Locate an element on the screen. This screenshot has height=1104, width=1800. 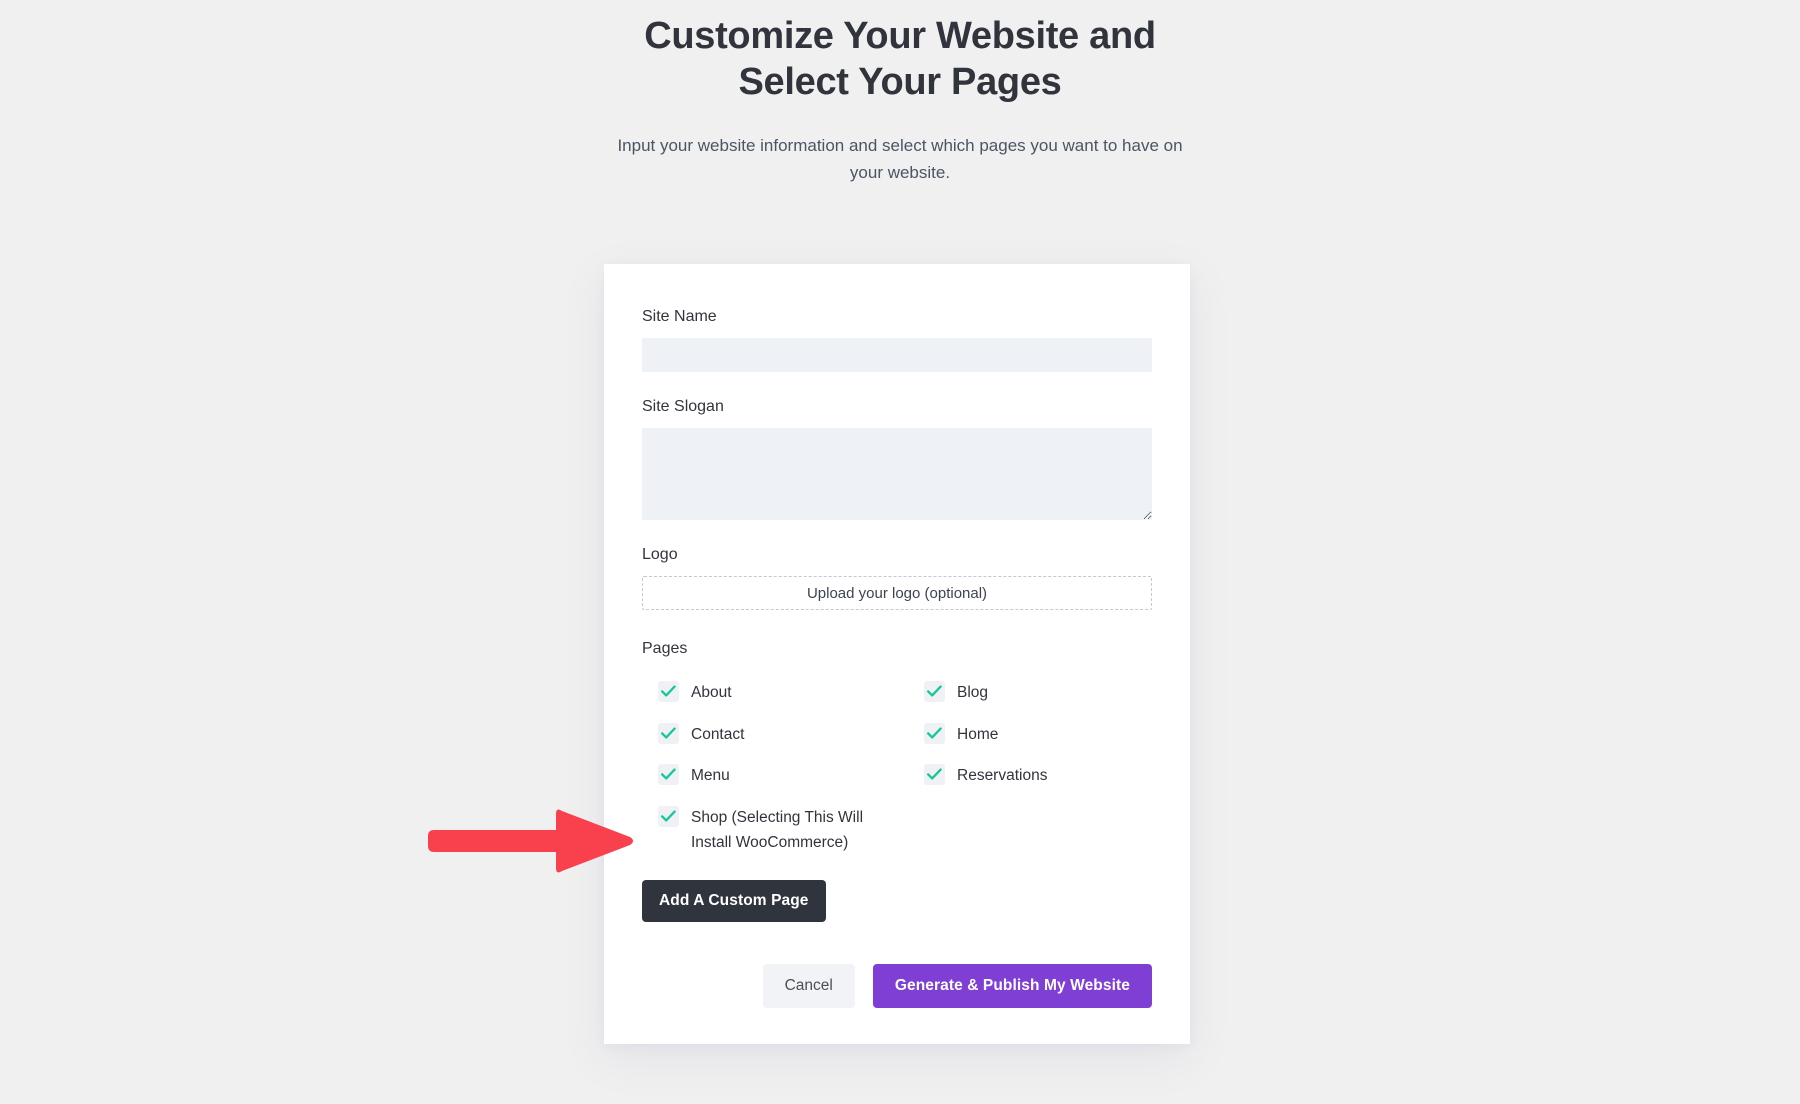
page-checkbox-reservations: Reservations is located at coordinates (1030, 776).